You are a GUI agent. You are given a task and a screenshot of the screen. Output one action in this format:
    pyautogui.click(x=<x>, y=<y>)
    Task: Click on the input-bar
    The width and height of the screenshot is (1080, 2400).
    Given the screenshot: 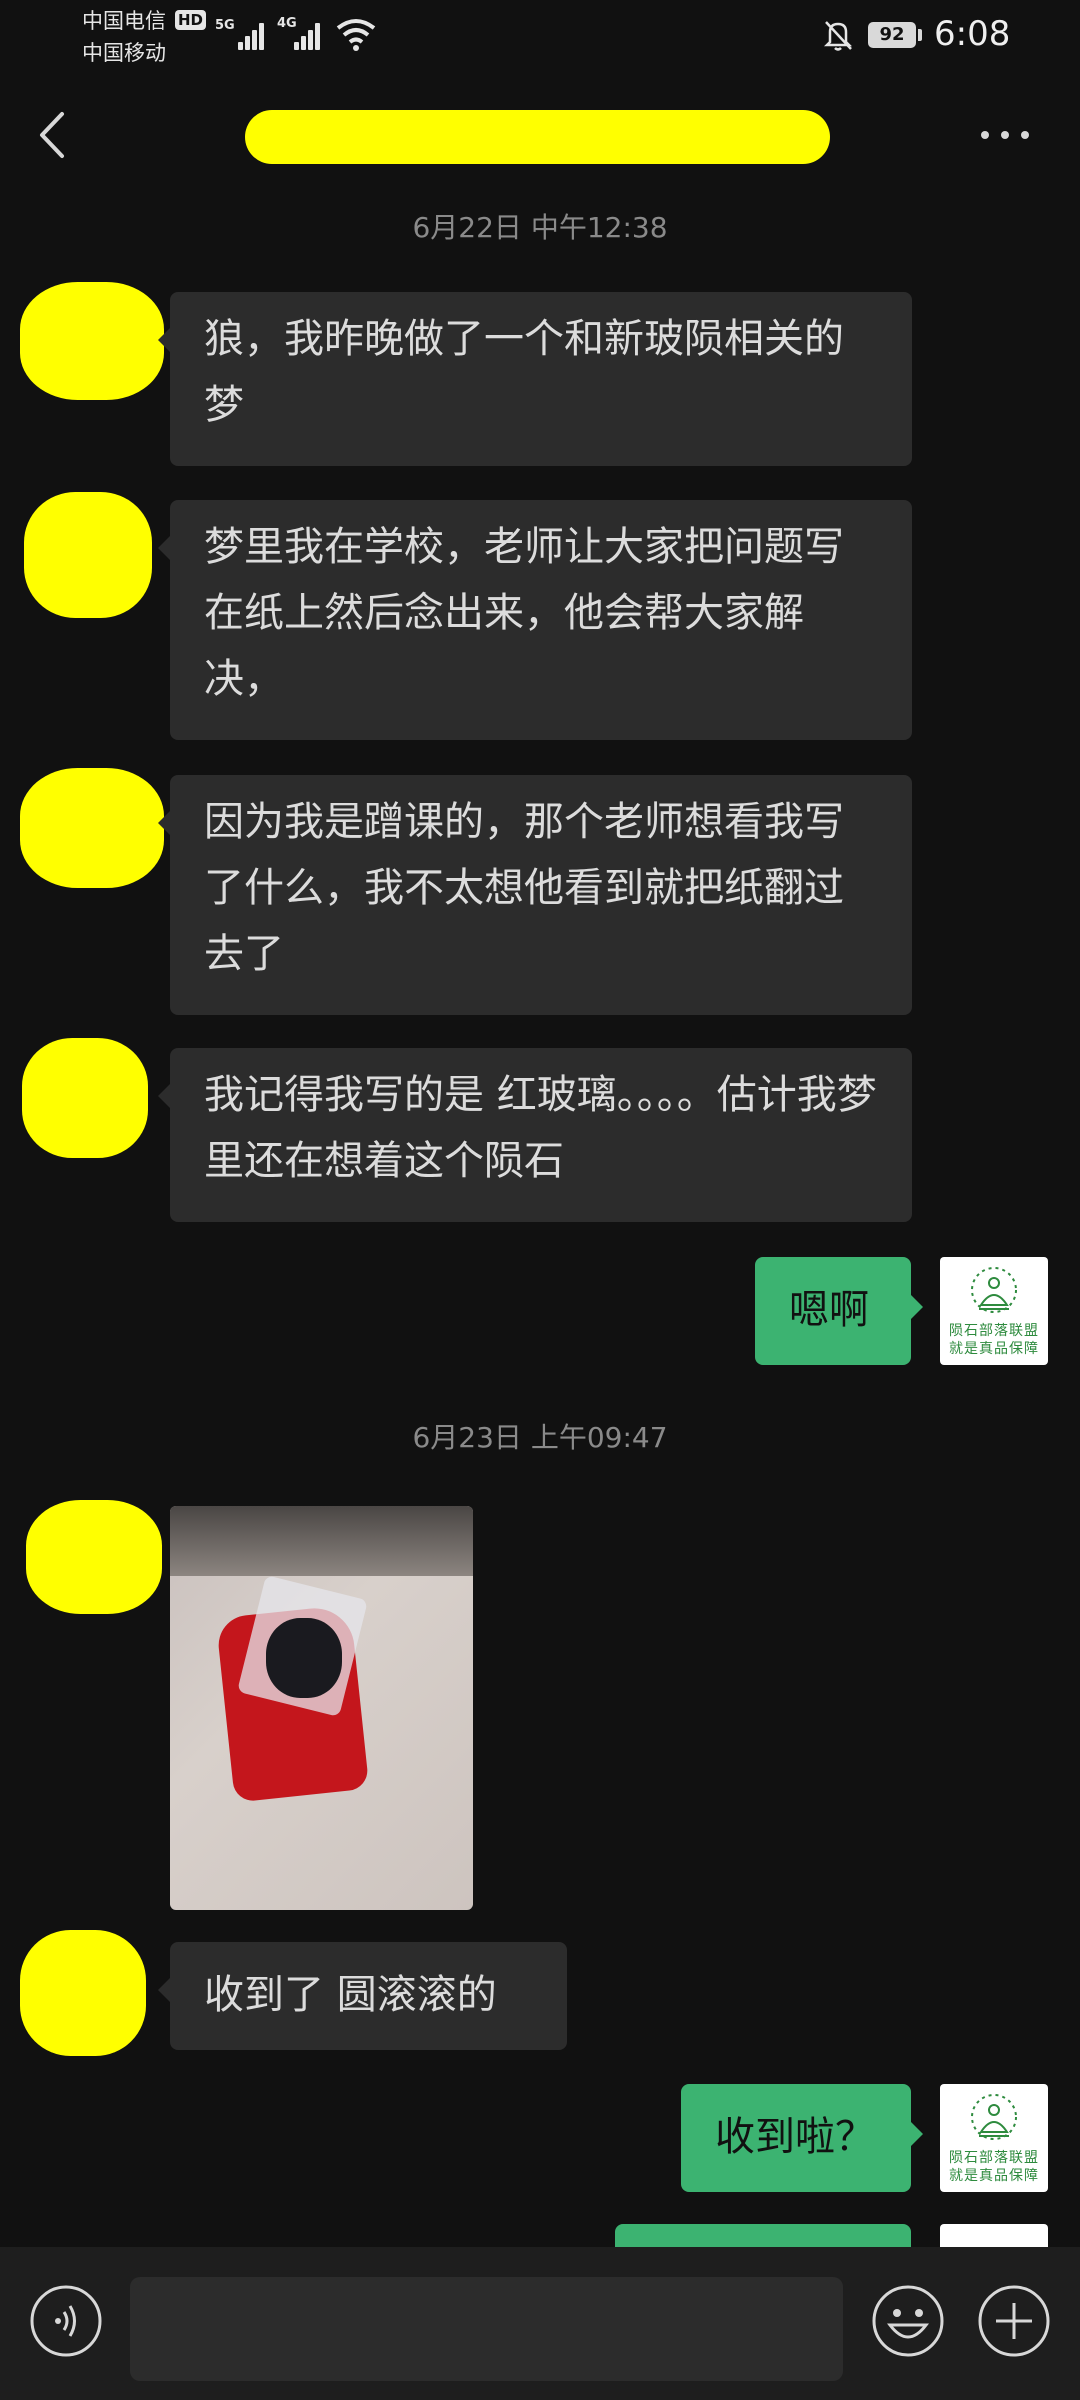 What is the action you would take?
    pyautogui.click(x=540, y=2323)
    